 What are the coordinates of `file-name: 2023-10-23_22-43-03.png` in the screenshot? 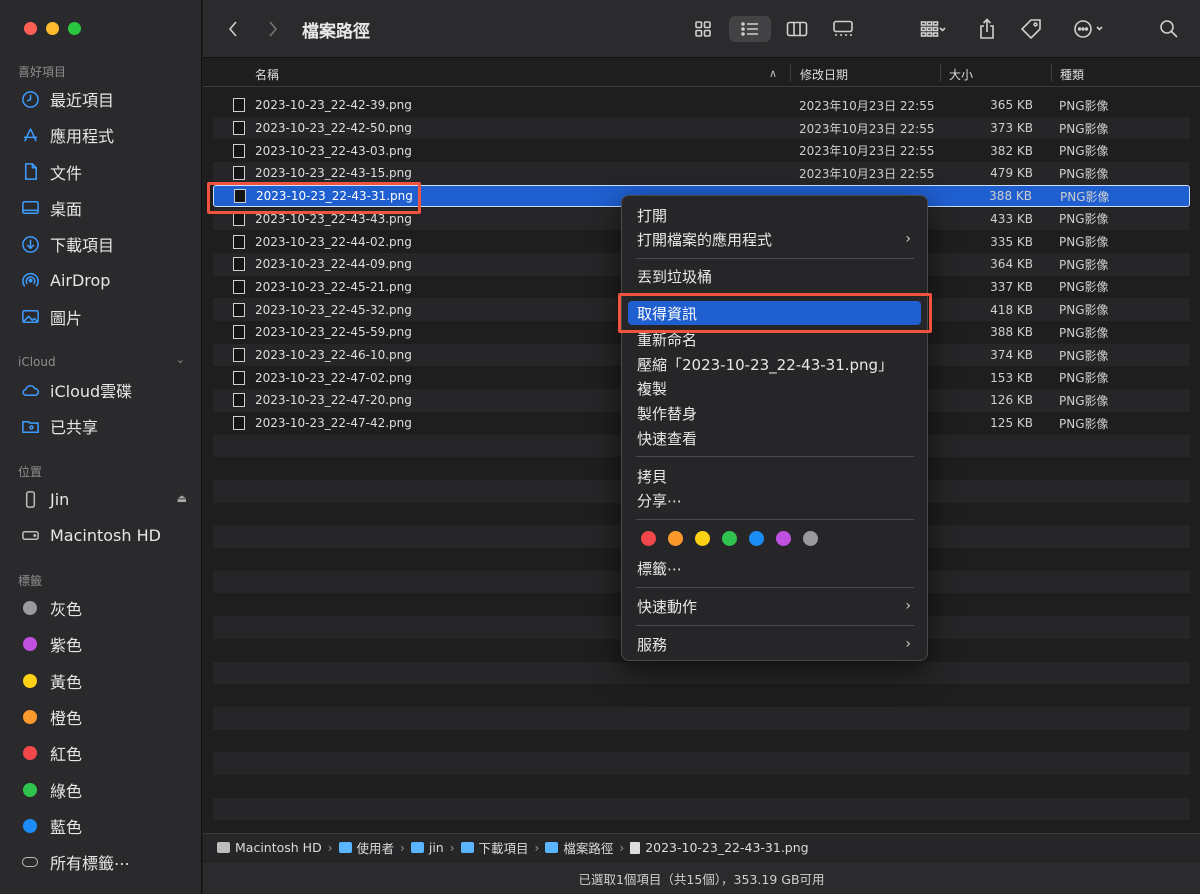 It's located at (333, 150).